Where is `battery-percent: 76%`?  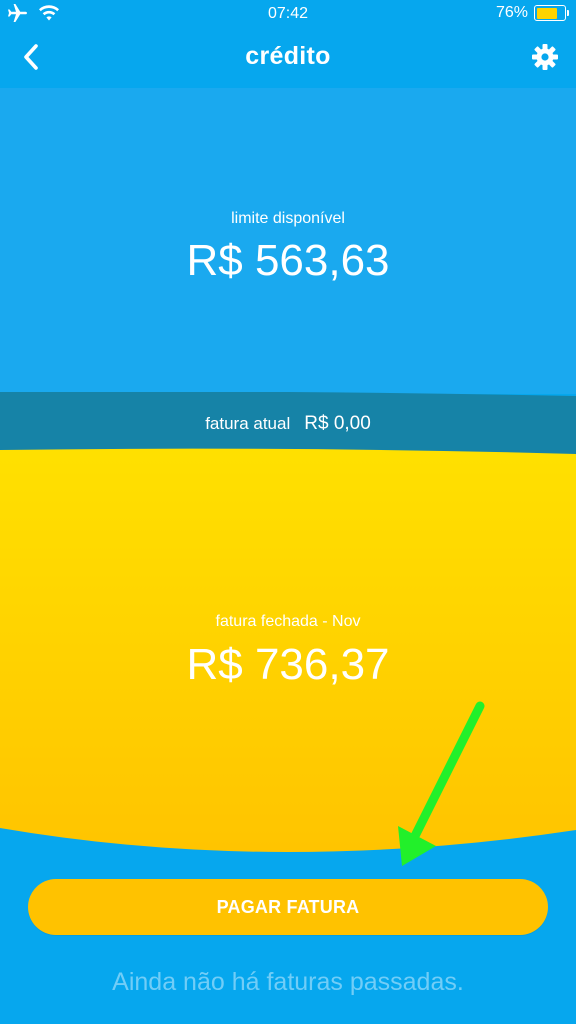 battery-percent: 76% is located at coordinates (511, 12).